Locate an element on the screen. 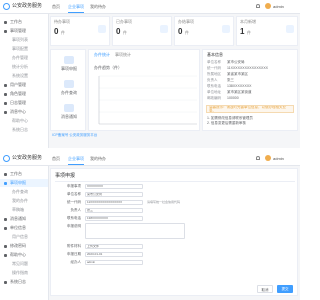 The image size is (320, 300). form-row: 单位名称 某市公安局 is located at coordinates (175, 194).